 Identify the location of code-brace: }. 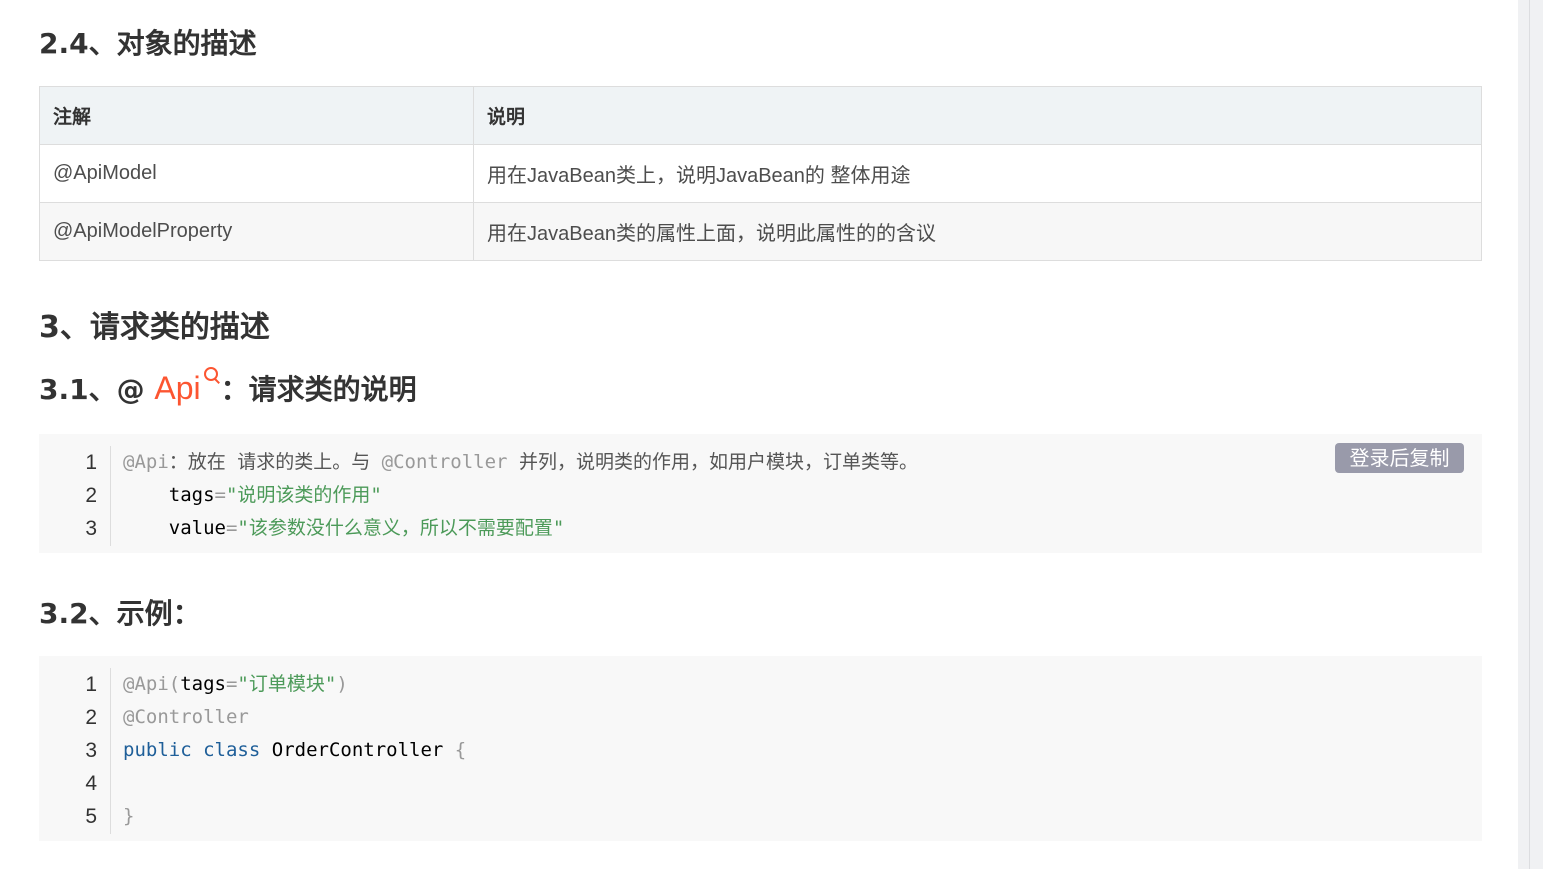
(129, 816).